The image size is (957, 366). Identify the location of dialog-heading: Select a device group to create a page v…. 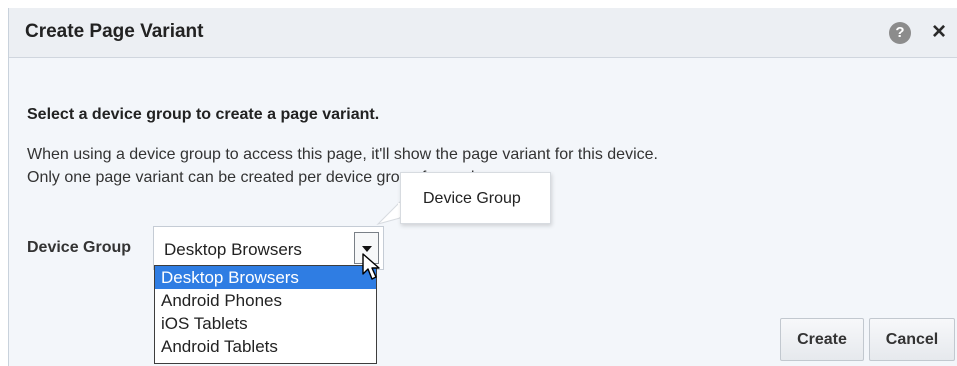
(203, 114).